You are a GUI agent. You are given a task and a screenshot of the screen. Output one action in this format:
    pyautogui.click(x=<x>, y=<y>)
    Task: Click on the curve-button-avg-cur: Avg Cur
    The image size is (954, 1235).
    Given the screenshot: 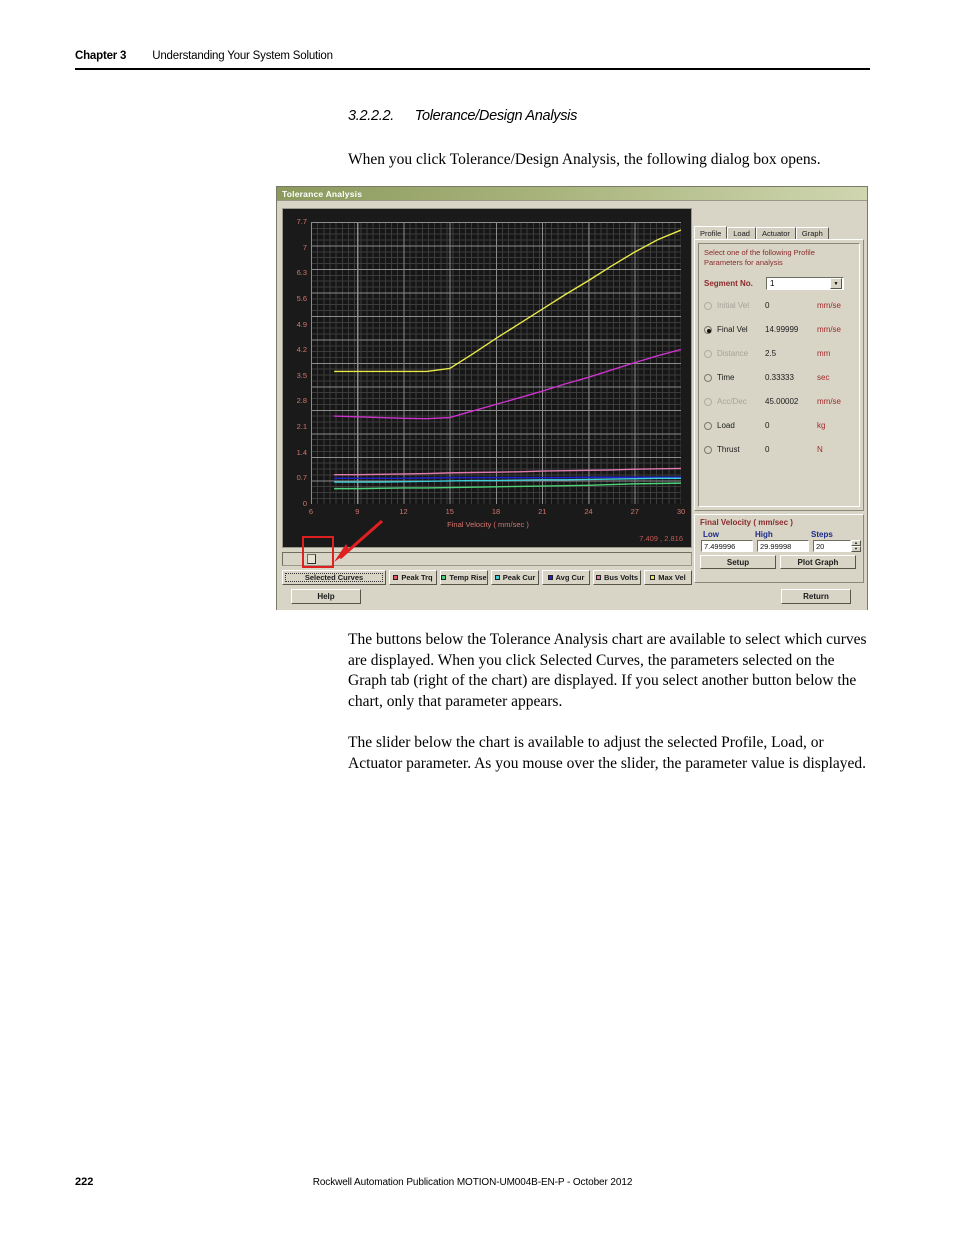 What is the action you would take?
    pyautogui.click(x=566, y=577)
    